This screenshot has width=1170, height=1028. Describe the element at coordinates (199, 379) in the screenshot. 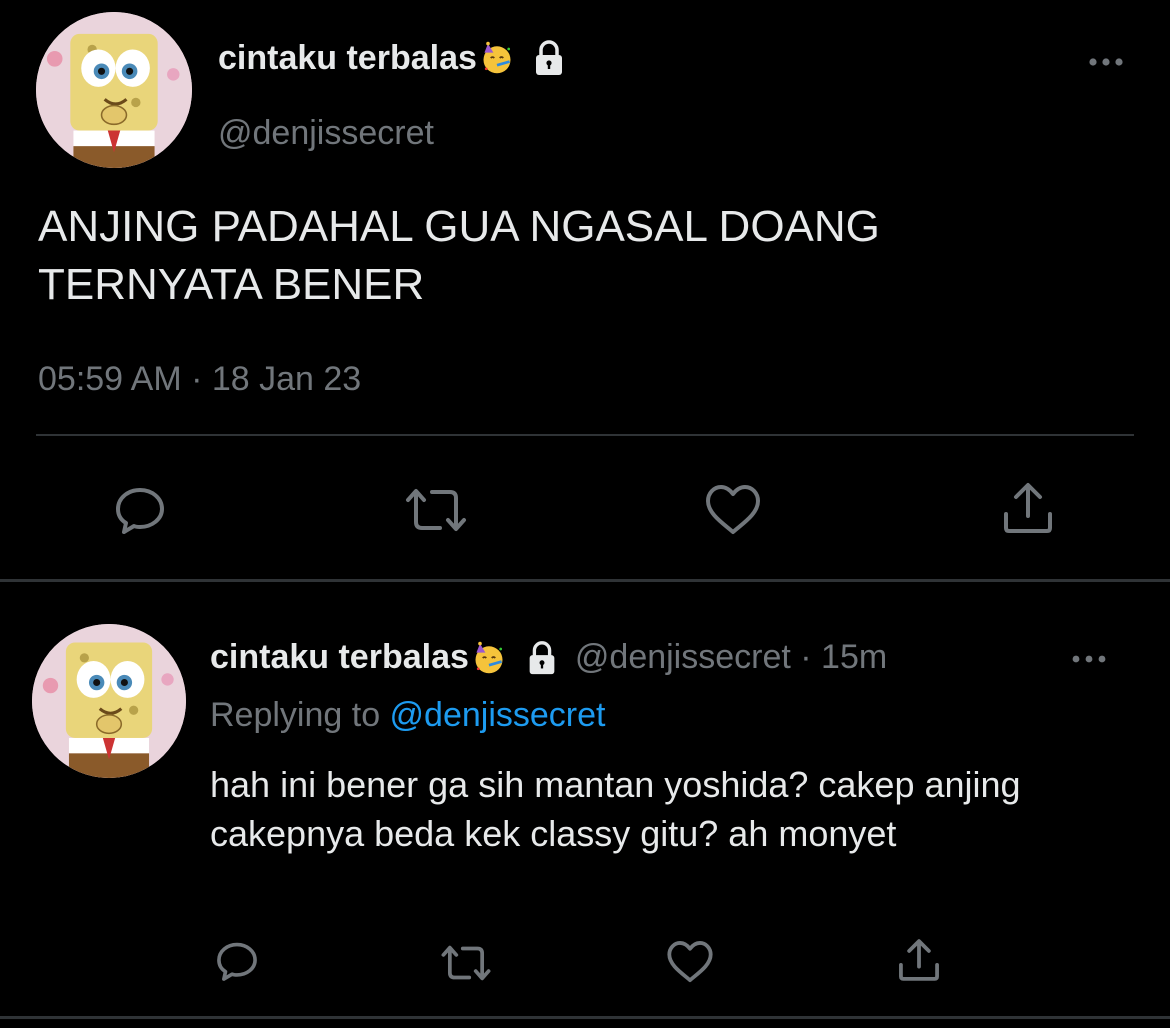

I see `tweet-timestamp: 05:59 AM · 18 Jan 23` at that location.